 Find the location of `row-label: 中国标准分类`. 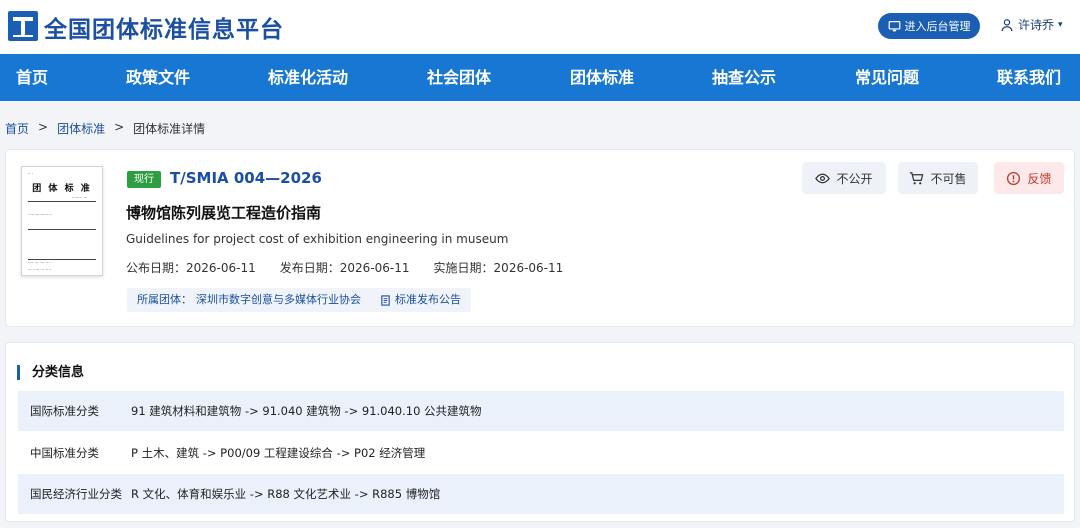

row-label: 中国标准分类 is located at coordinates (64, 453).